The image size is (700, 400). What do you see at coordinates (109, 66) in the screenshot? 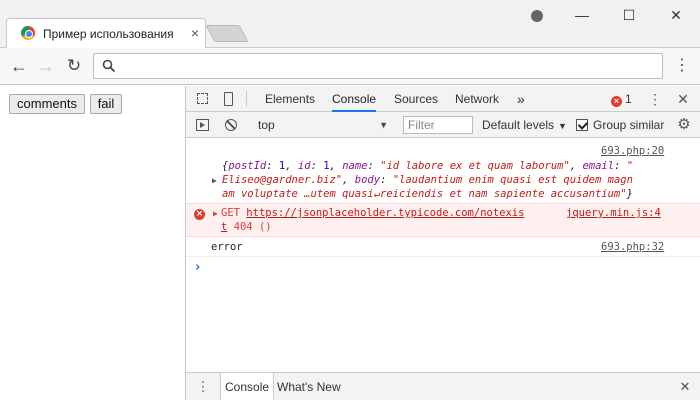
I see `search-icon` at bounding box center [109, 66].